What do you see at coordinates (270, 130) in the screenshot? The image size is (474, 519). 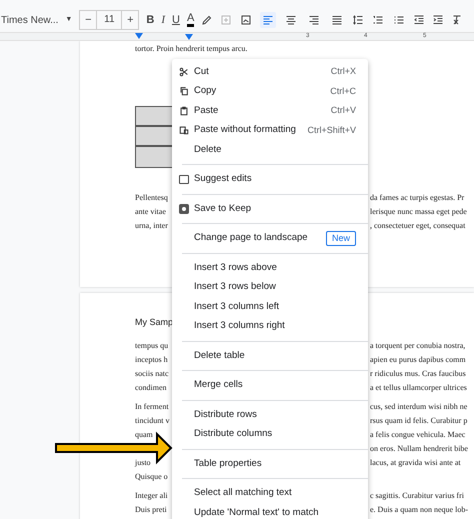 I see `menu-item: Paste without formatting Ctrl+Shift+V` at bounding box center [270, 130].